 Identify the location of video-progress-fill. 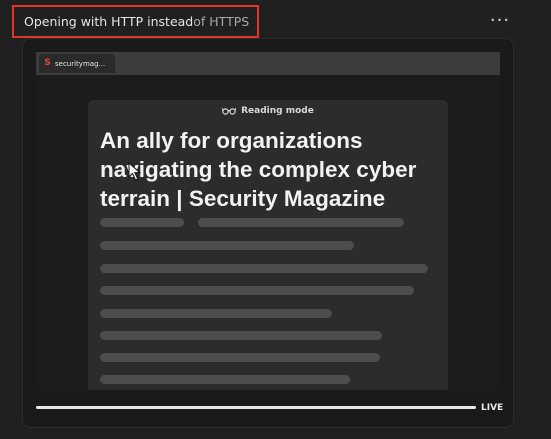
(256, 407).